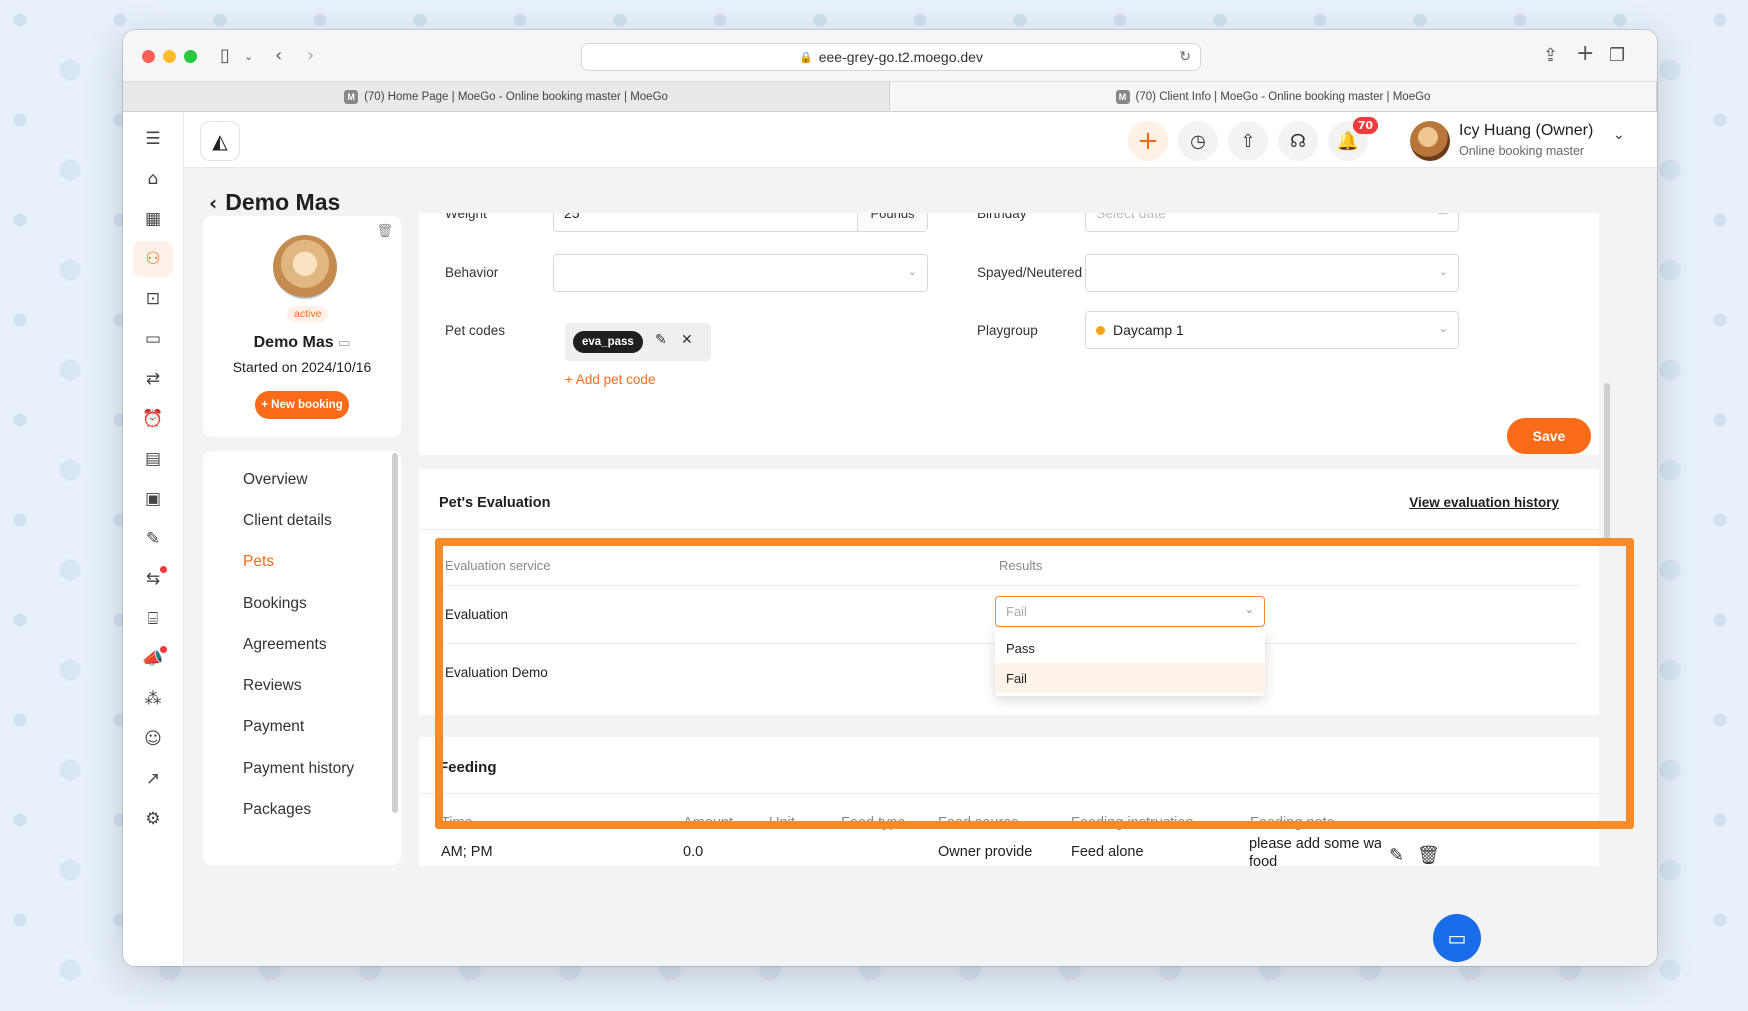 The image size is (1748, 1011). Describe the element at coordinates (608, 342) in the screenshot. I see `pet-code-tag: eva_pass` at that location.